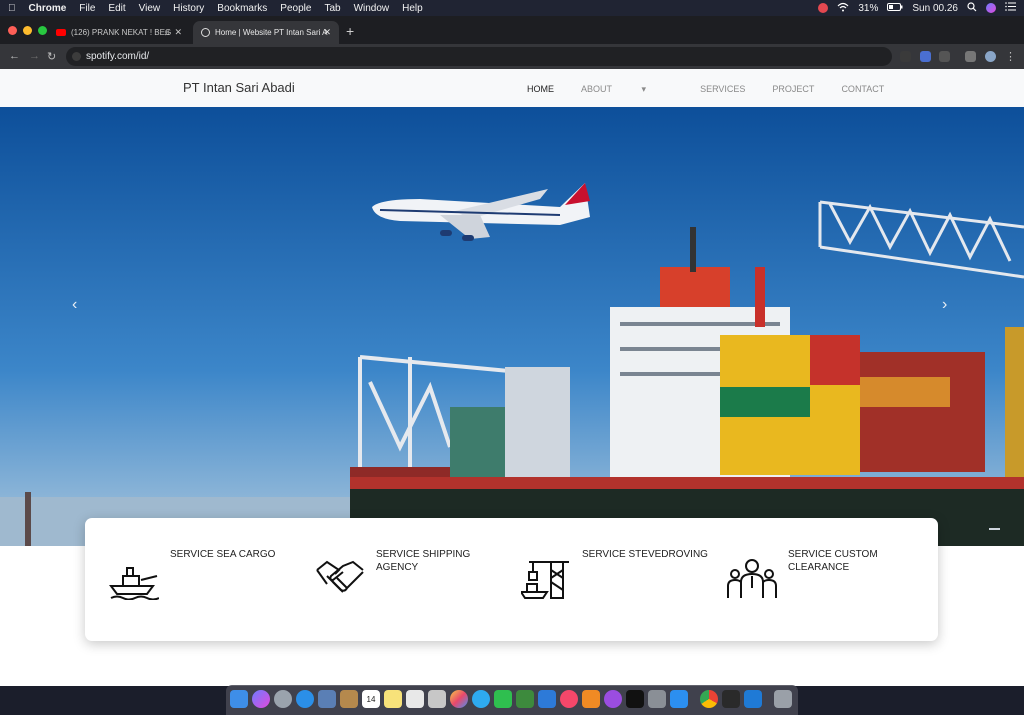 The image size is (1024, 715). What do you see at coordinates (121, 32) in the screenshot?
I see `tab-title: (126) PRANK NEKAT ! BEG` at bounding box center [121, 32].